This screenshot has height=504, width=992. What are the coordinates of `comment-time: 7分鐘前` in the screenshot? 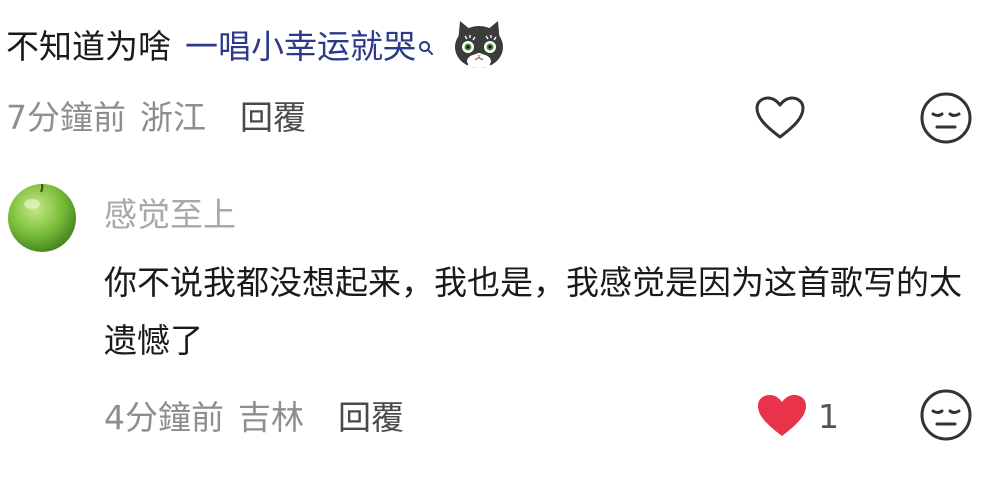 It's located at (66, 117).